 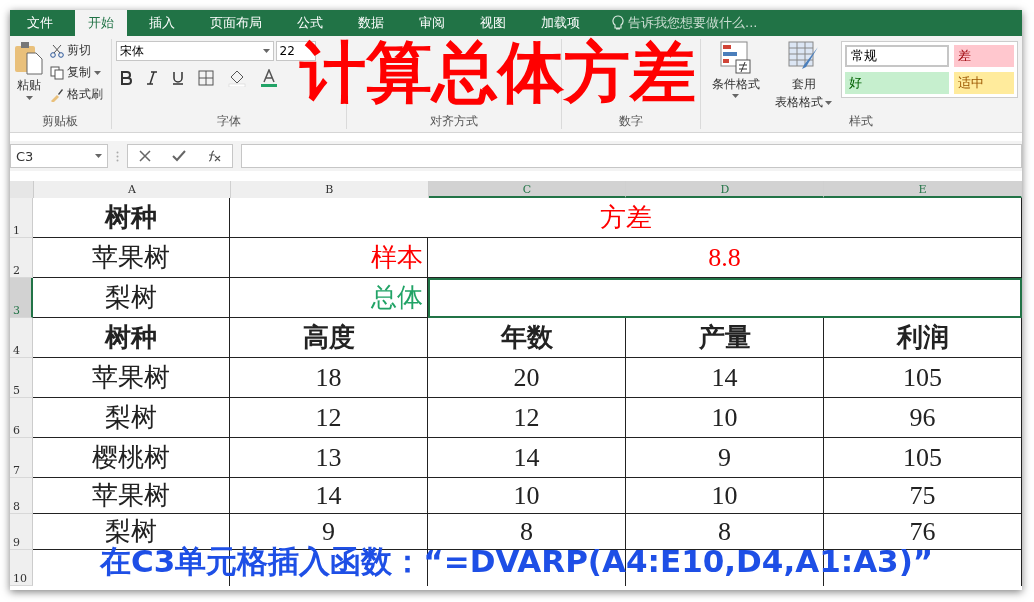 What do you see at coordinates (21, 568) in the screenshot?
I see `row-header: 10` at bounding box center [21, 568].